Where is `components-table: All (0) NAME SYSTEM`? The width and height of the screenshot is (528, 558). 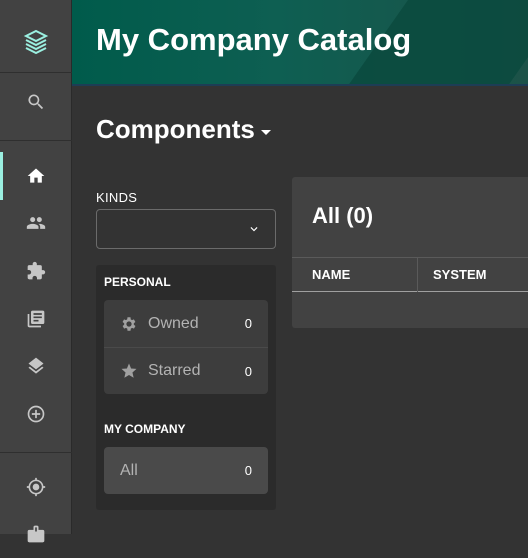 components-table: All (0) NAME SYSTEM is located at coordinates (410, 252).